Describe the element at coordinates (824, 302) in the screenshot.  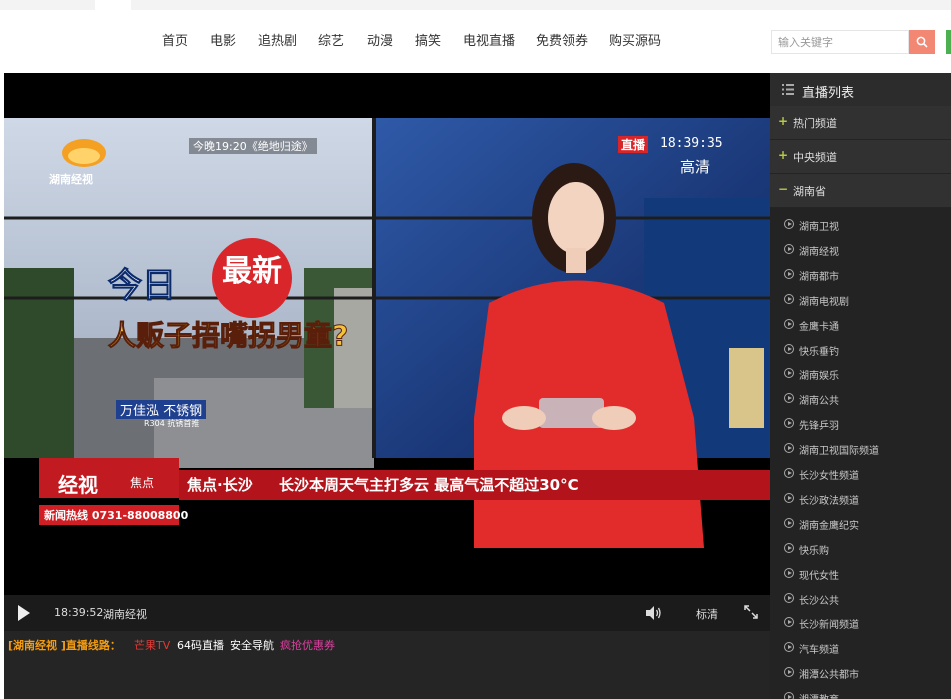
I see `channel-label: 湖南电视剧` at that location.